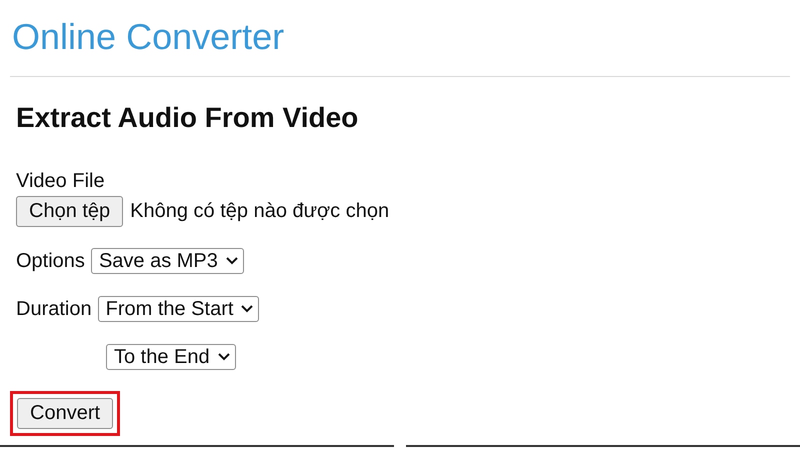 This screenshot has height=450, width=800. What do you see at coordinates (179, 309) in the screenshot?
I see `dropdown: From the Start` at bounding box center [179, 309].